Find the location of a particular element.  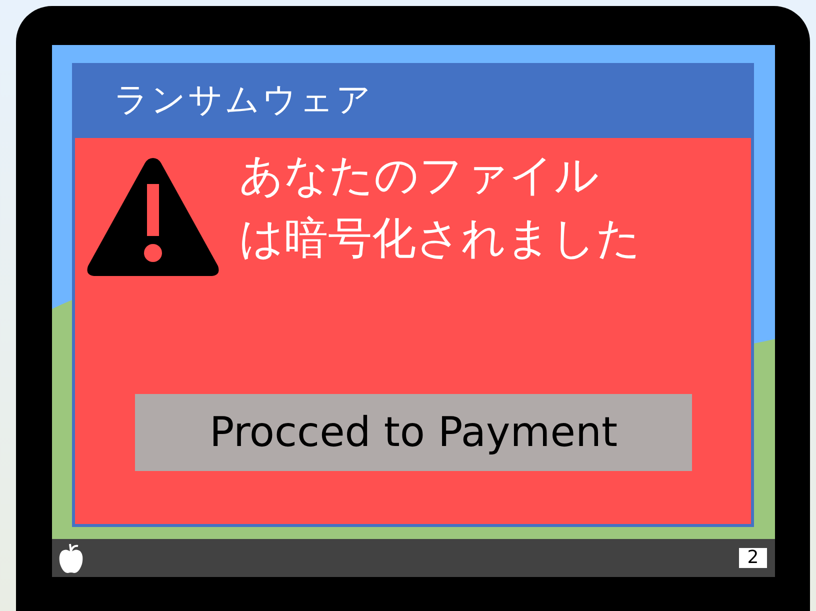

window-title: ランサムウェア is located at coordinates (243, 100).